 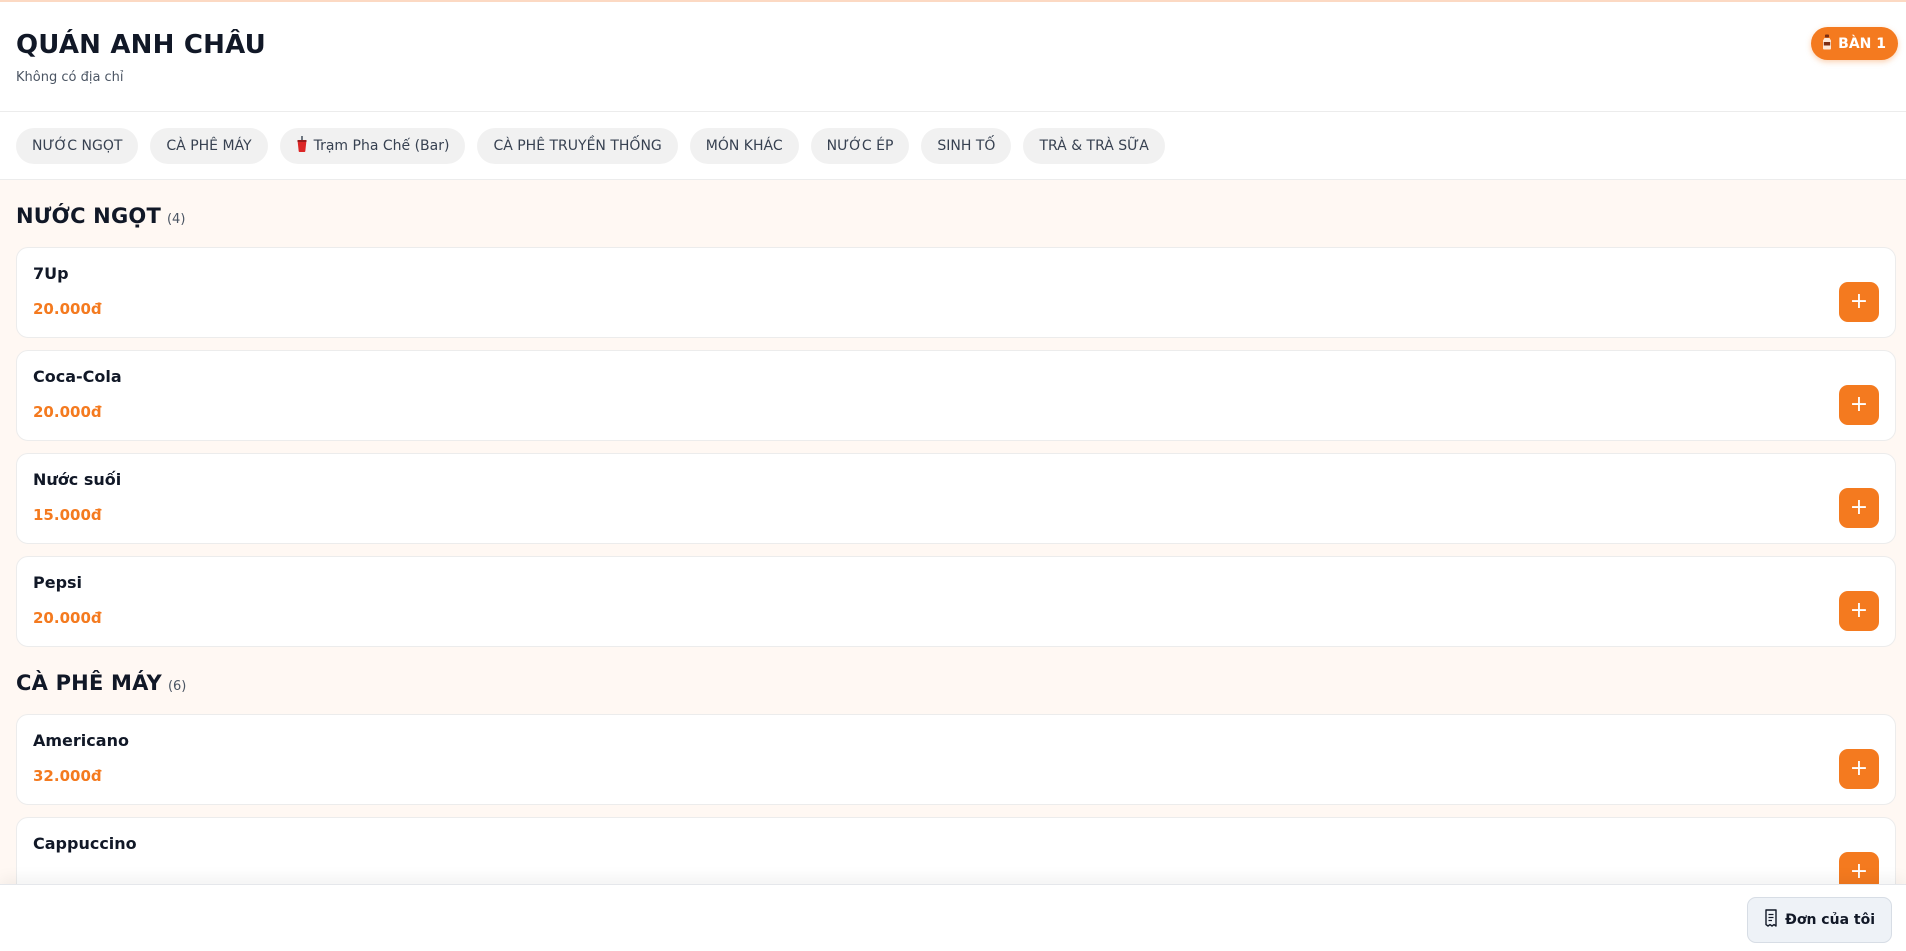 I want to click on category-chip-label: TRÀ & TRÀ SỮA, so click(x=1094, y=145).